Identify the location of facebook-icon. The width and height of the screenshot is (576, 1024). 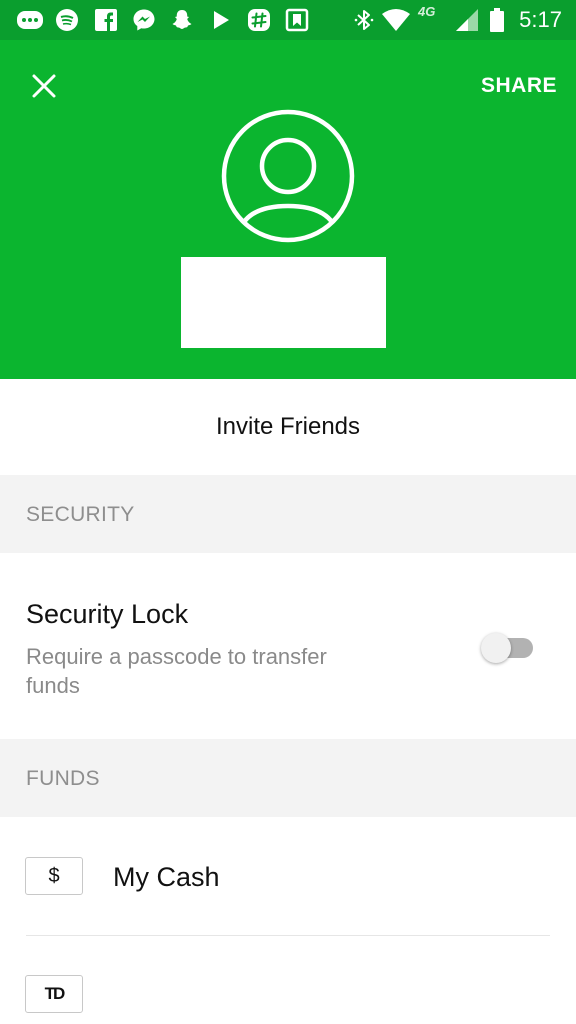
(106, 20).